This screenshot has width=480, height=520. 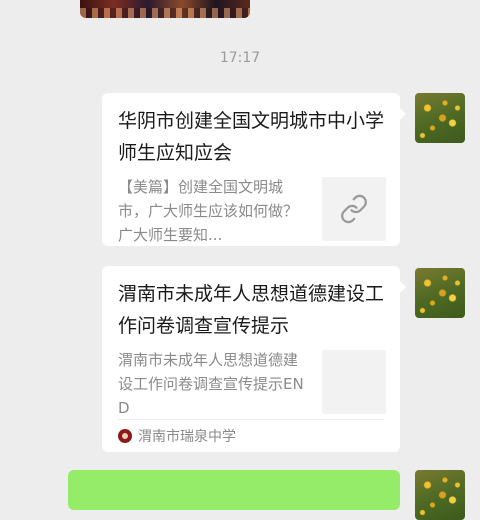 What do you see at coordinates (165, 9) in the screenshot?
I see `previous-image-message` at bounding box center [165, 9].